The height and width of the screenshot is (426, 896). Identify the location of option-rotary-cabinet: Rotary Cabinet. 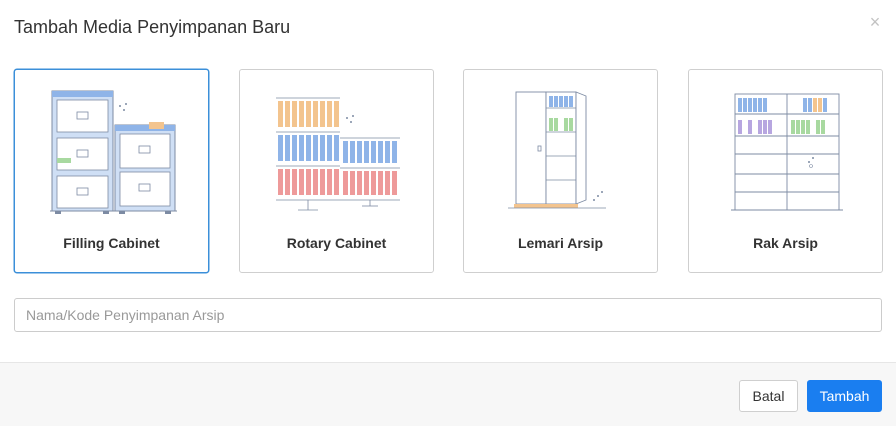
(336, 171).